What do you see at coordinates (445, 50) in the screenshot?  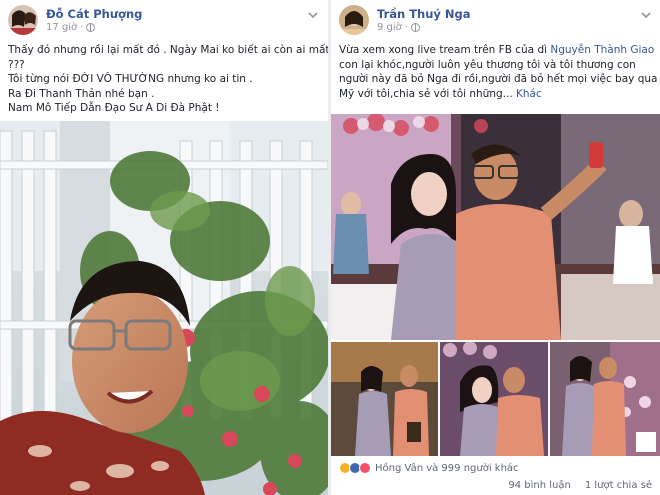 I see `right-post-line-text: Vừa xem xong live tream trên FB của dì` at bounding box center [445, 50].